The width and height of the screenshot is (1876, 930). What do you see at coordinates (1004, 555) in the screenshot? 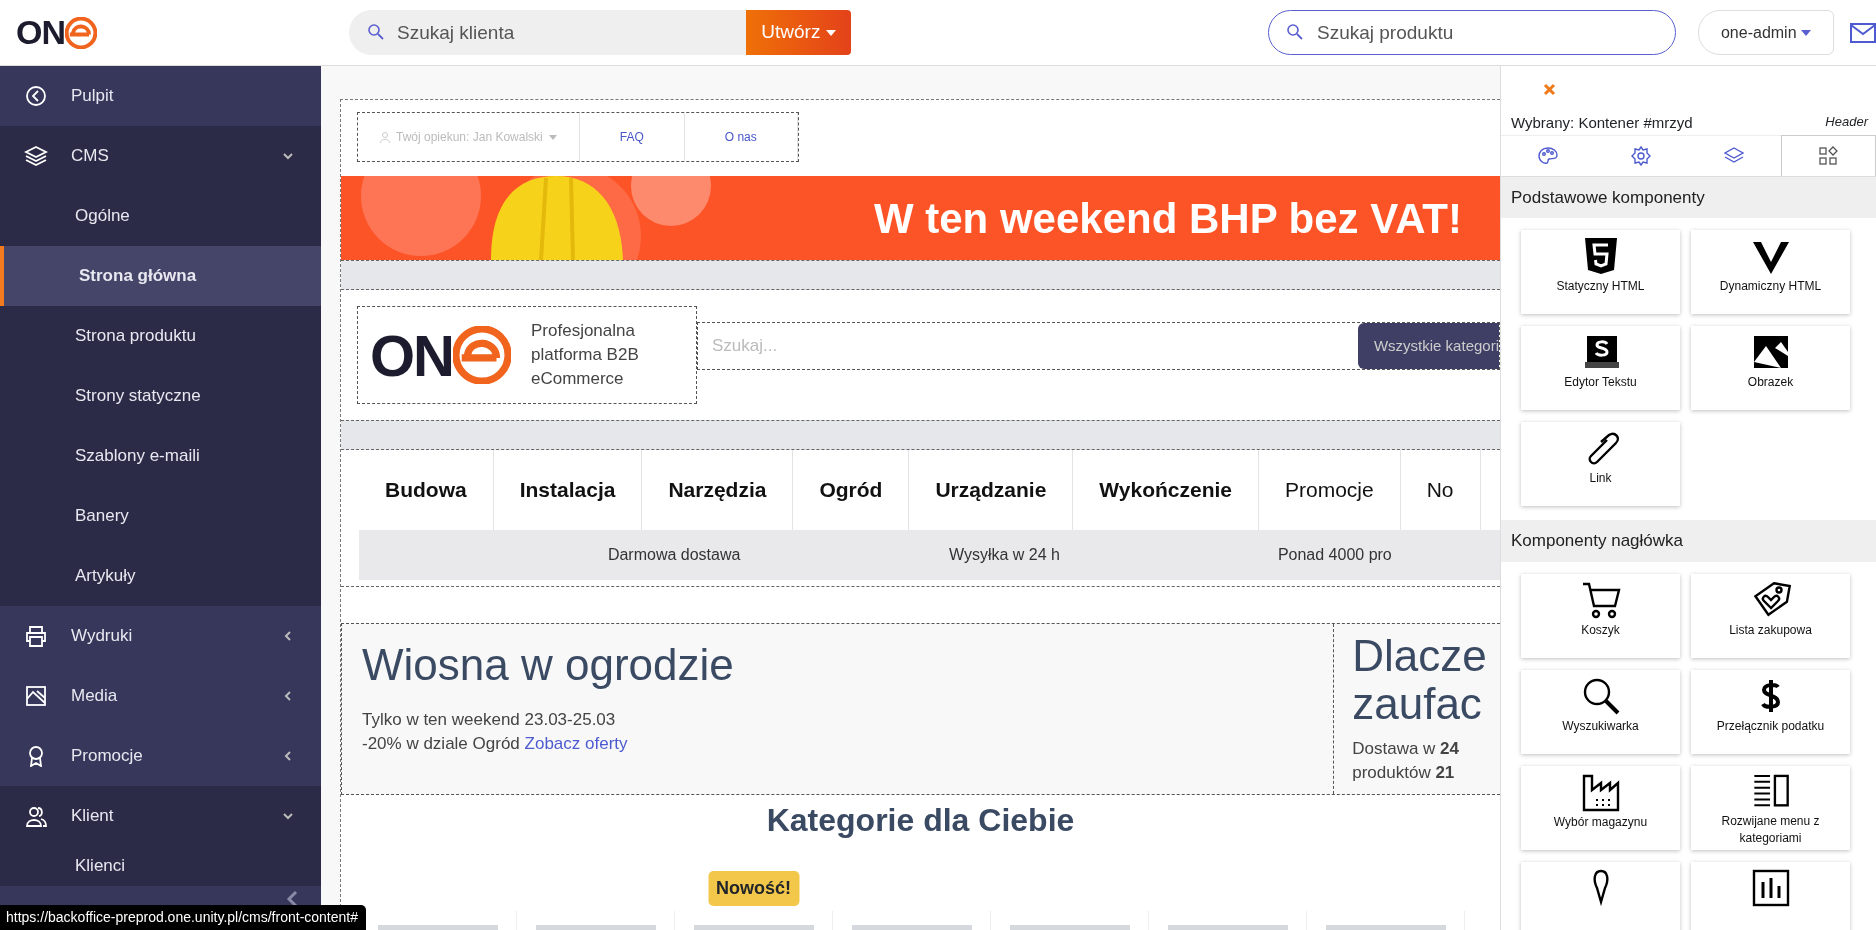
I see `benefit-text: Wysyłka w 24 h` at bounding box center [1004, 555].